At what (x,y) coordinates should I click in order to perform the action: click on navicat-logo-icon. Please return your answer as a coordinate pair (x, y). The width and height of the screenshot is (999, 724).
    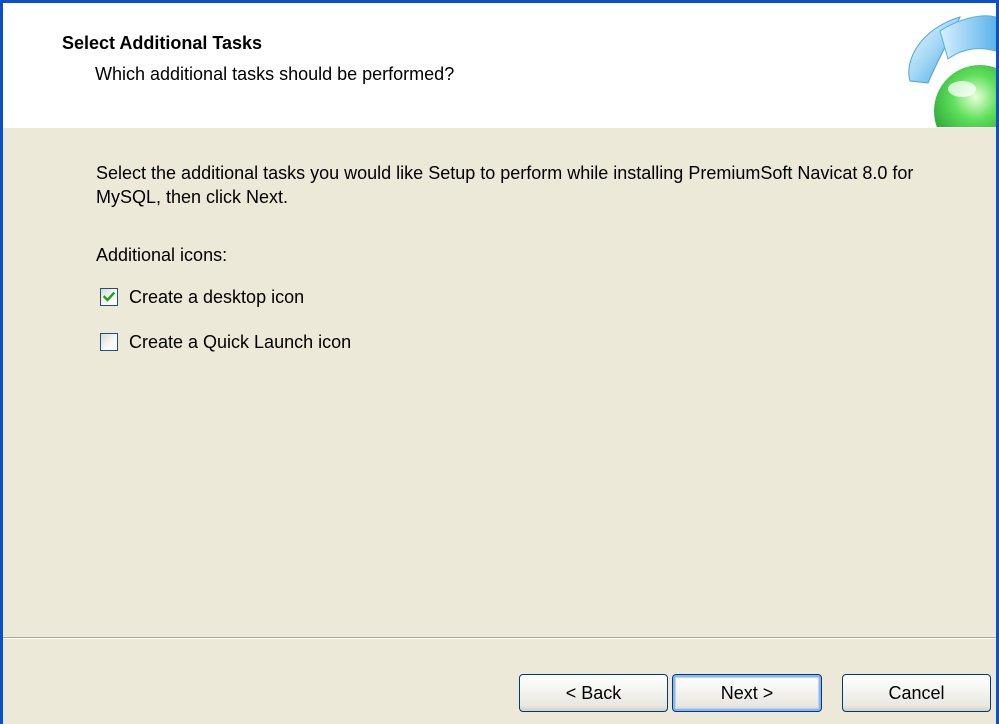
    Looking at the image, I should click on (952, 71).